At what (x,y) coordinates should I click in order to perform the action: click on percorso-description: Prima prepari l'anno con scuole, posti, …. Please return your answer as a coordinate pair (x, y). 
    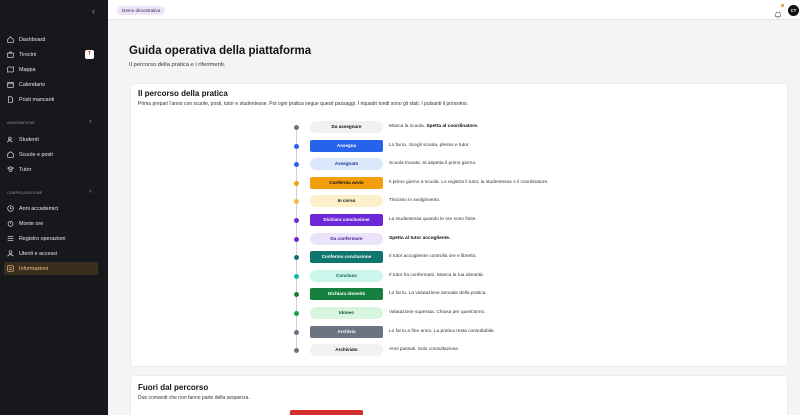
    Looking at the image, I should click on (303, 104).